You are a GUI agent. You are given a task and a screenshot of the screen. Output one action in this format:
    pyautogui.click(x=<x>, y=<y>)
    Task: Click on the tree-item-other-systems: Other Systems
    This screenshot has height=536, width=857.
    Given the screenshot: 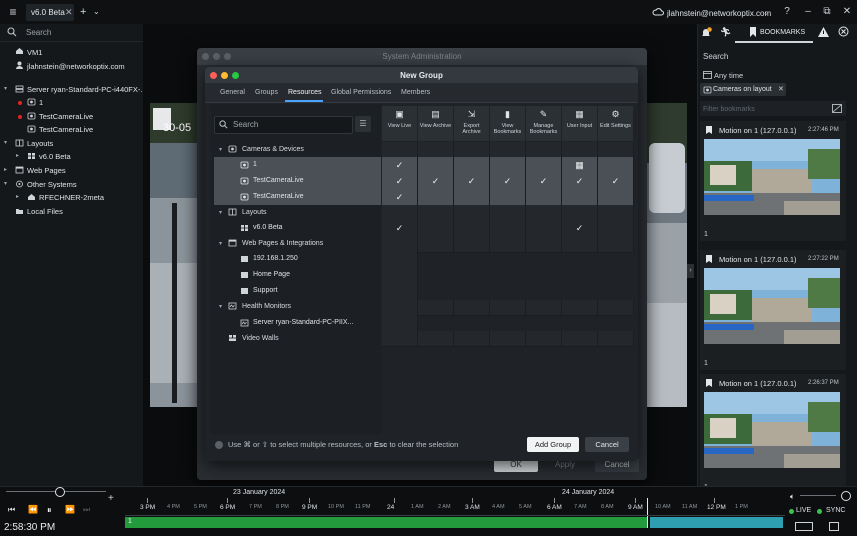 What is the action you would take?
    pyautogui.click(x=52, y=184)
    